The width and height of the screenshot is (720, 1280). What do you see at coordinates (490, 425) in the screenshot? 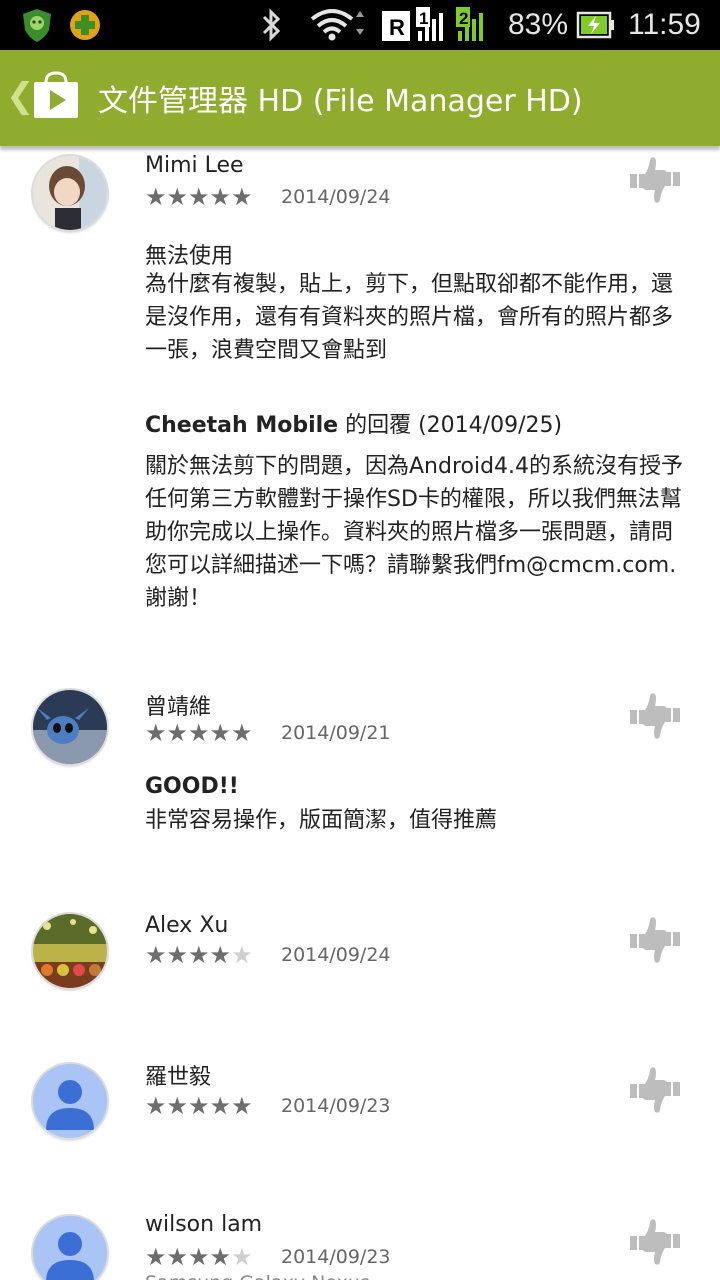
I see `reply-date: (2014/09/25)` at bounding box center [490, 425].